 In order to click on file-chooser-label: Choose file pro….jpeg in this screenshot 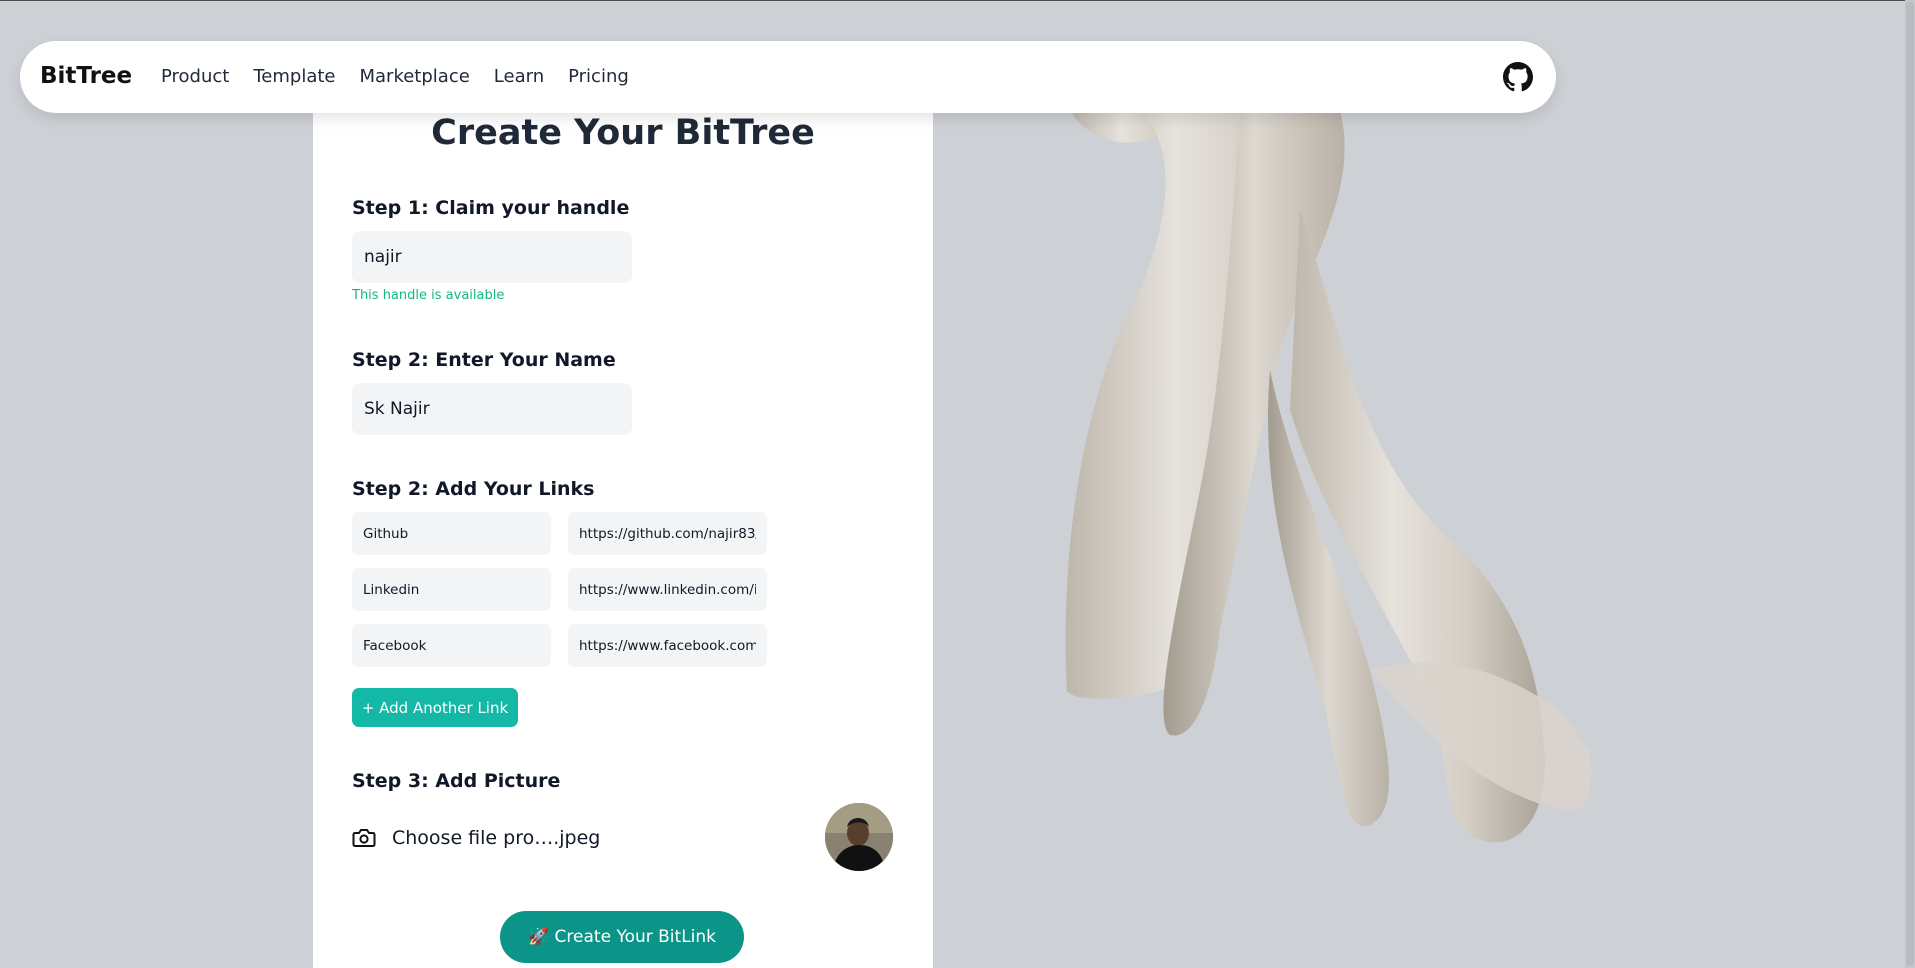, I will do `click(496, 838)`.